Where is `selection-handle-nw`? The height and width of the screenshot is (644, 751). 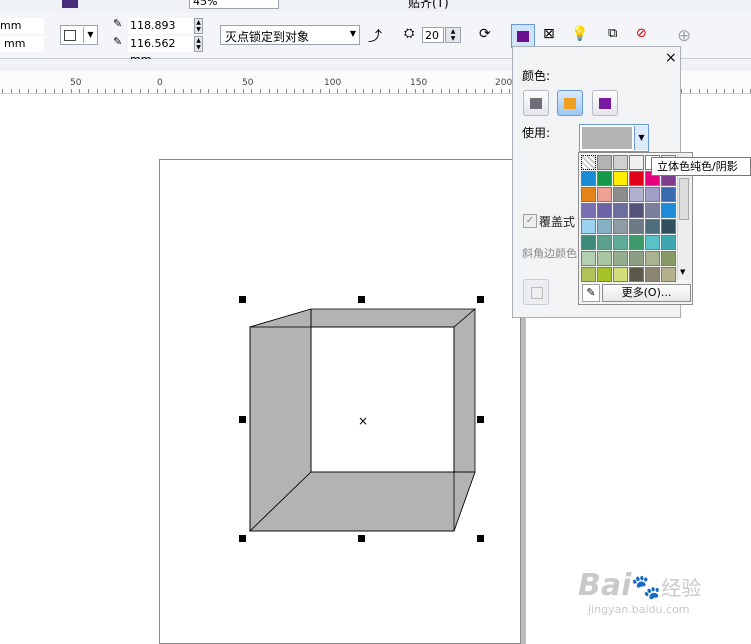
selection-handle-nw is located at coordinates (242, 299).